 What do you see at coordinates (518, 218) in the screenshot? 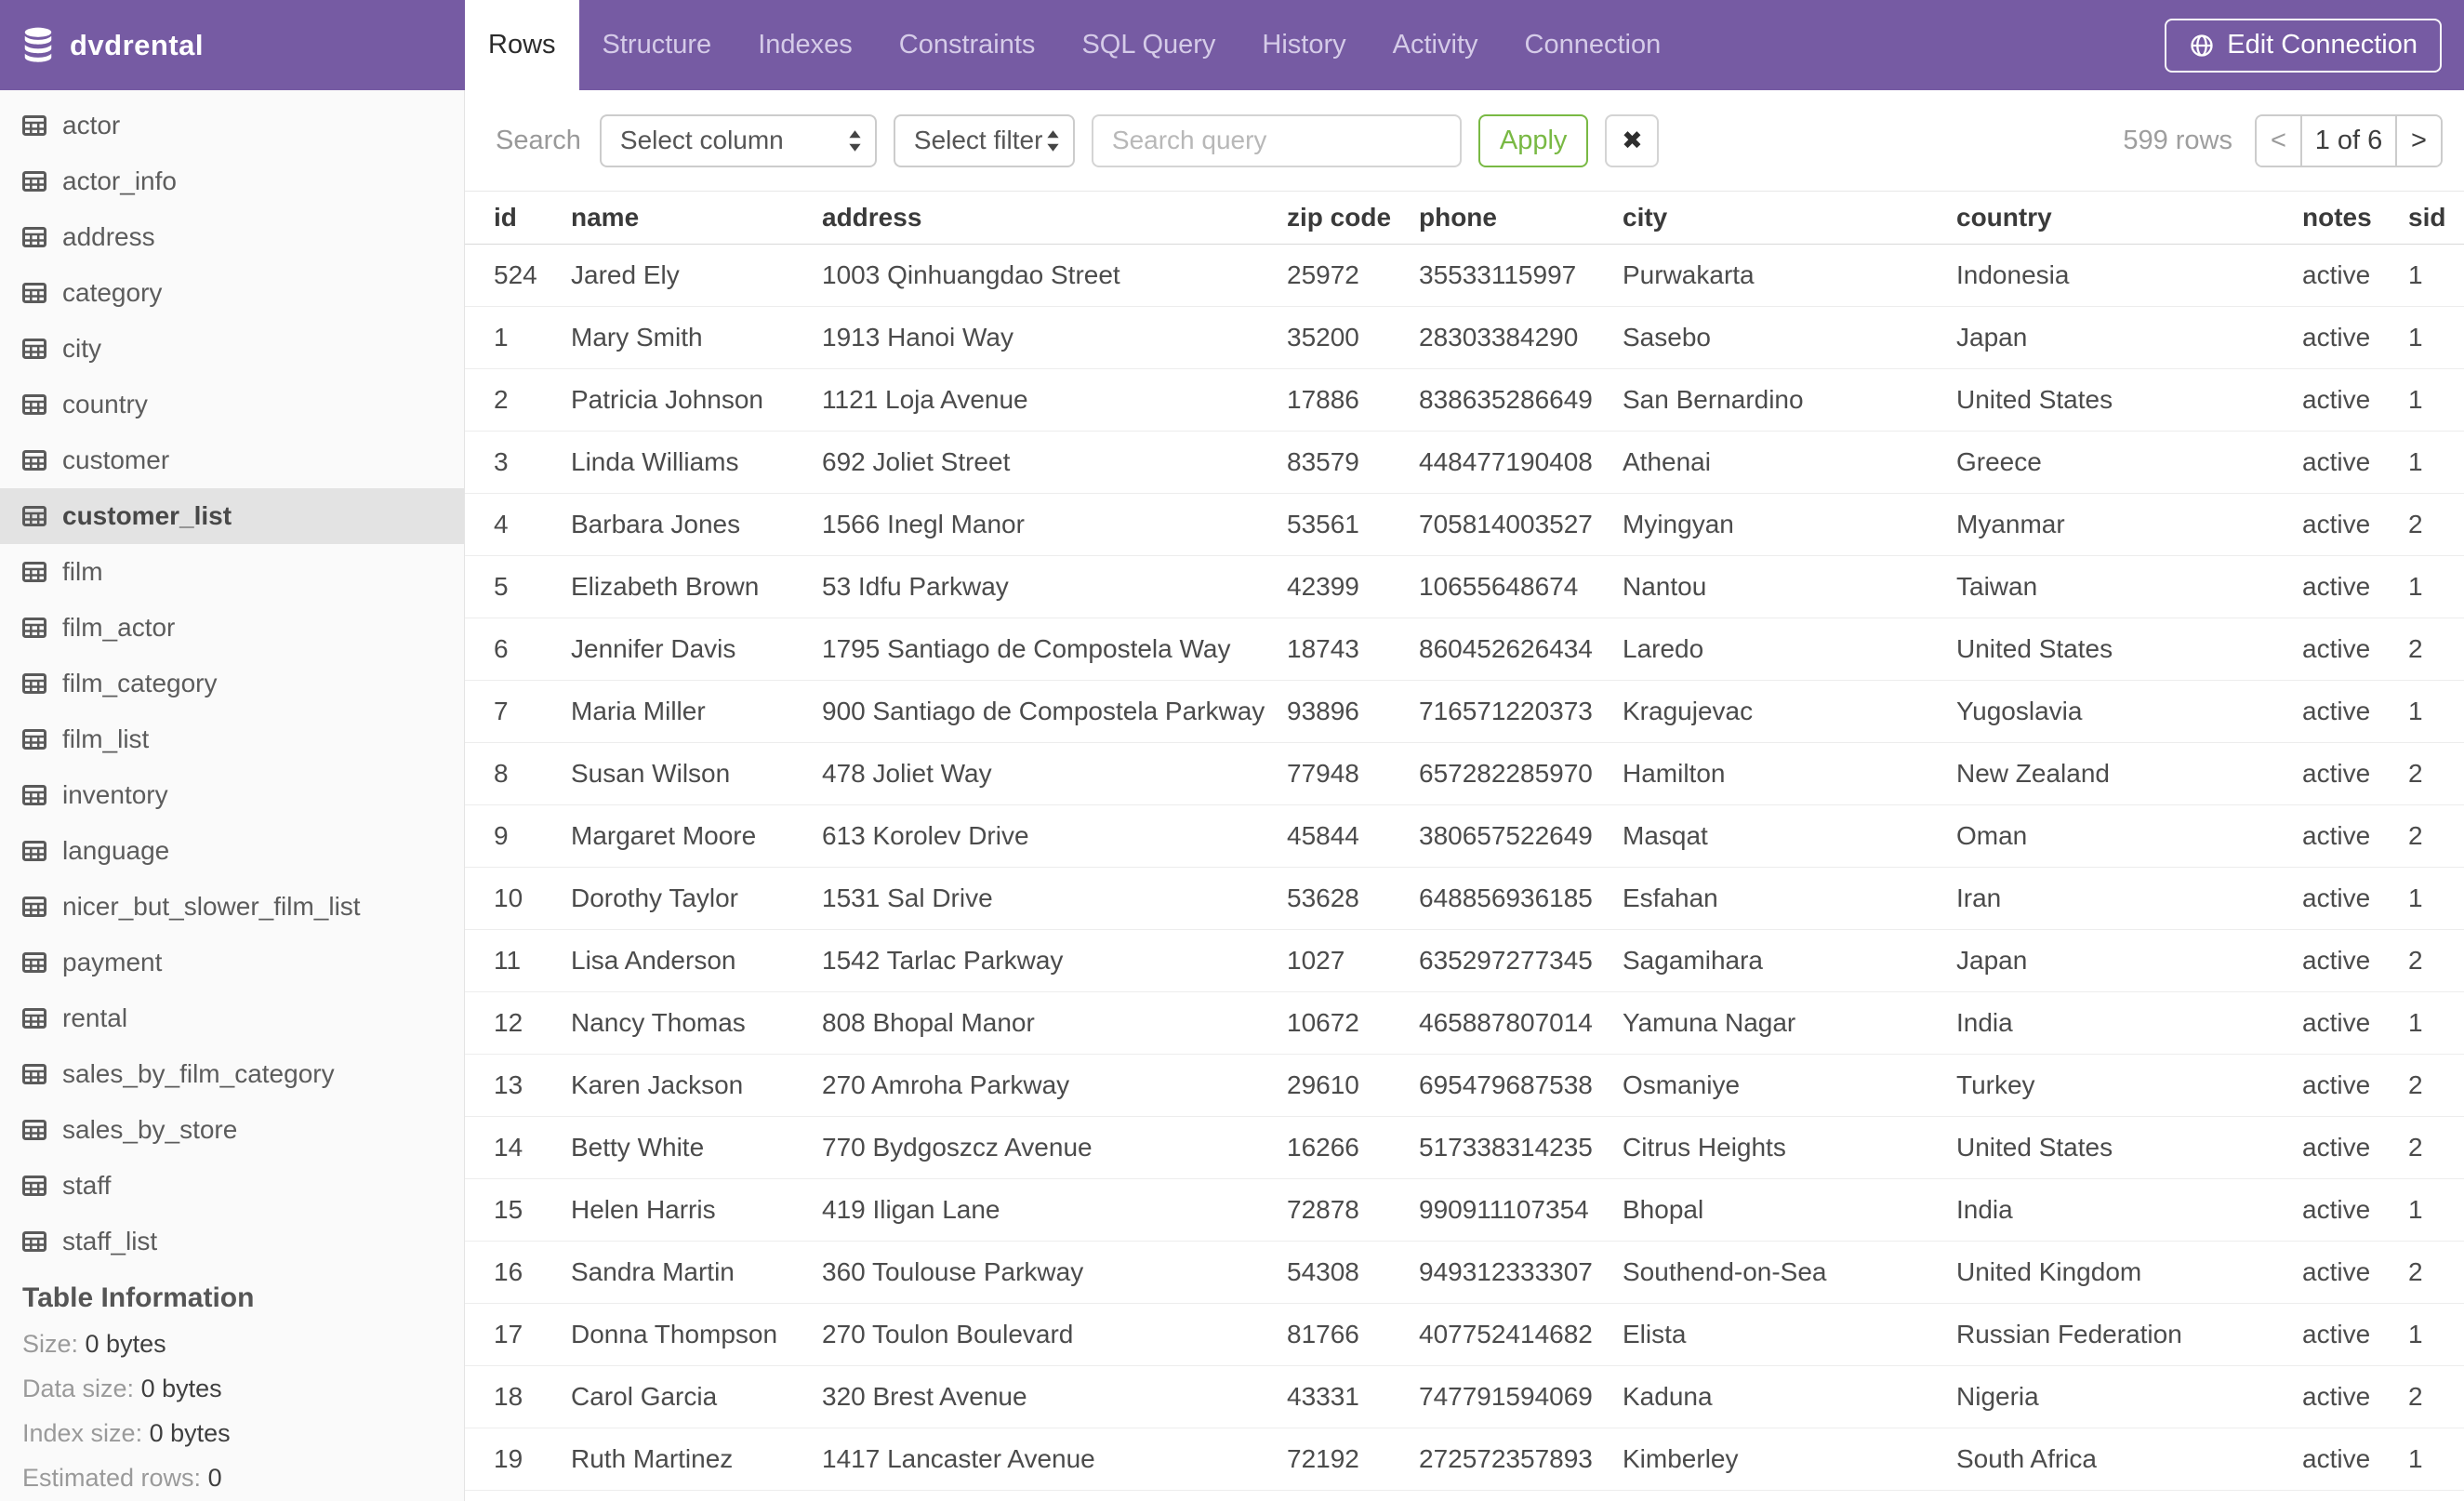
I see `column-header-id: id` at bounding box center [518, 218].